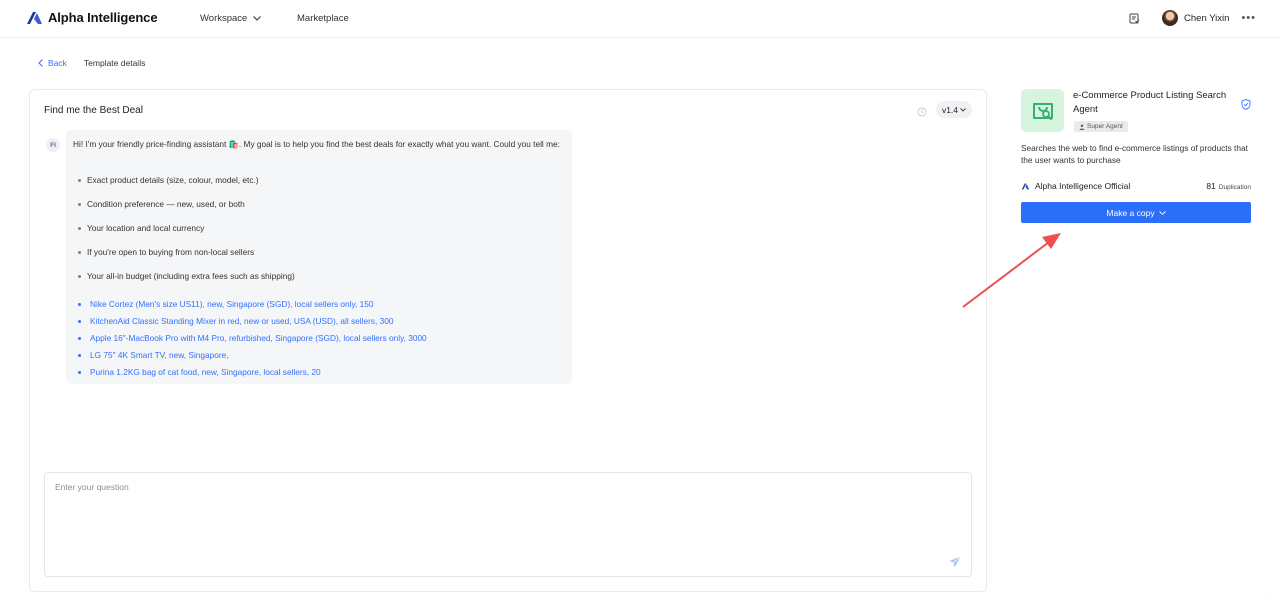  What do you see at coordinates (1270, 596) in the screenshot?
I see `corner-watermark: · · ·` at bounding box center [1270, 596].